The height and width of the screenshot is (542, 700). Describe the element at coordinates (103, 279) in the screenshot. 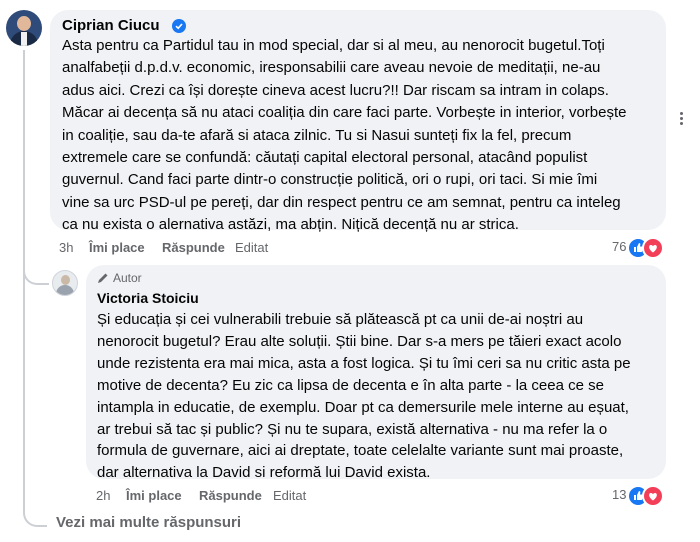

I see `pen-icon` at that location.